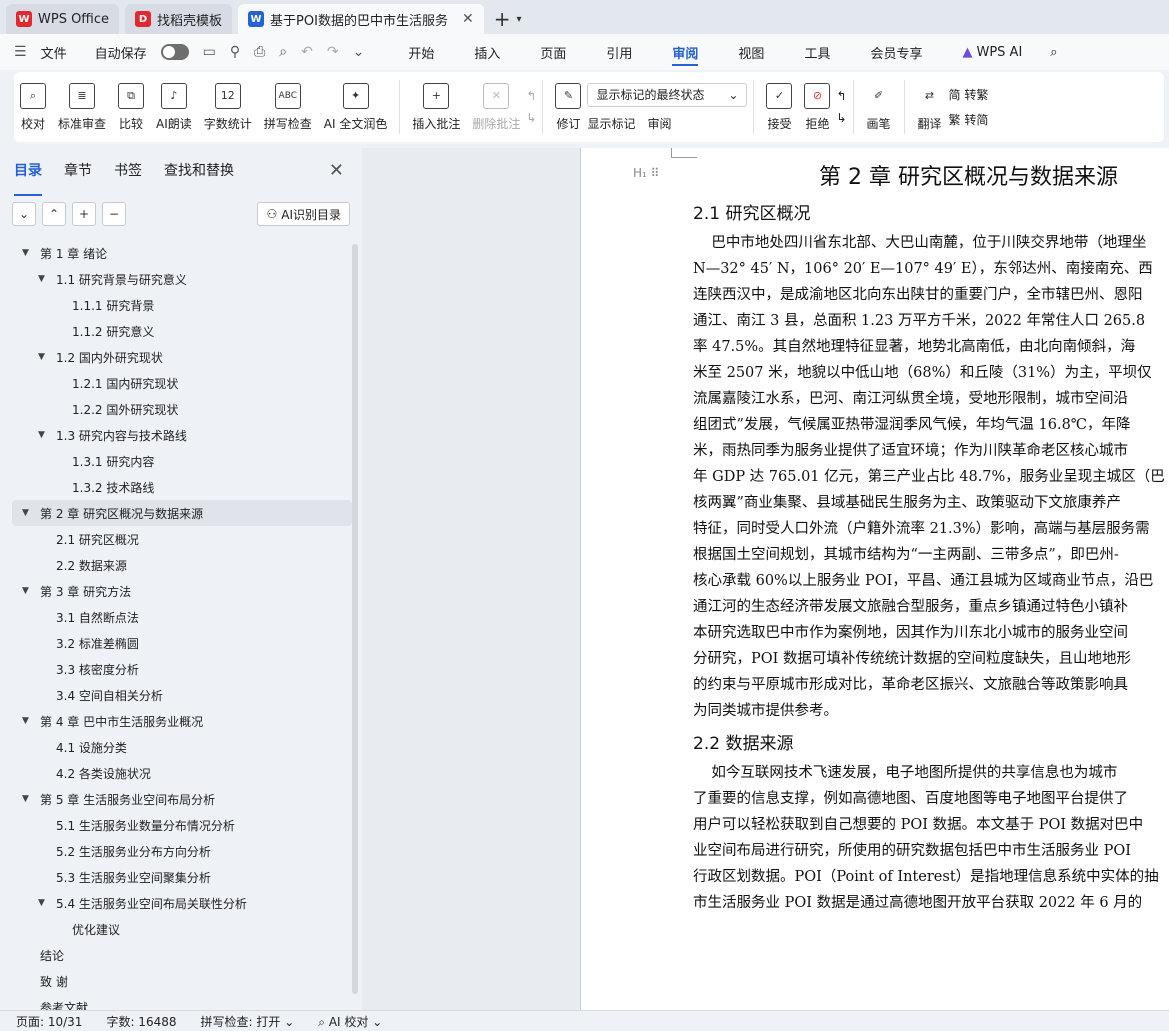  Describe the element at coordinates (128, 174) in the screenshot. I see `nav-tab-bookmarks: 书签` at that location.